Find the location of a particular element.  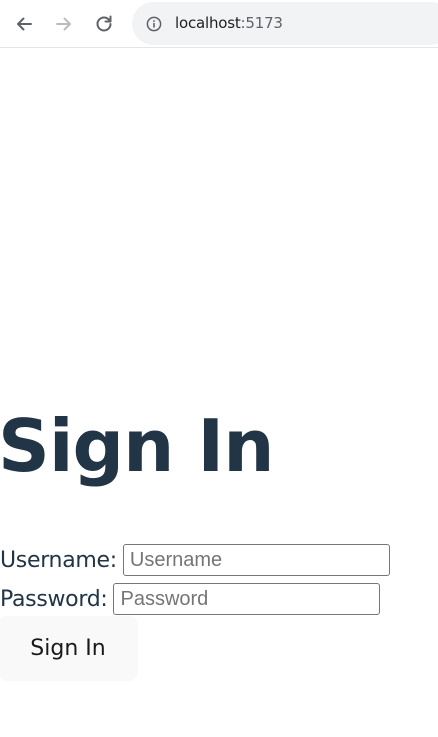

back-arrow-icon is located at coordinates (24, 24).